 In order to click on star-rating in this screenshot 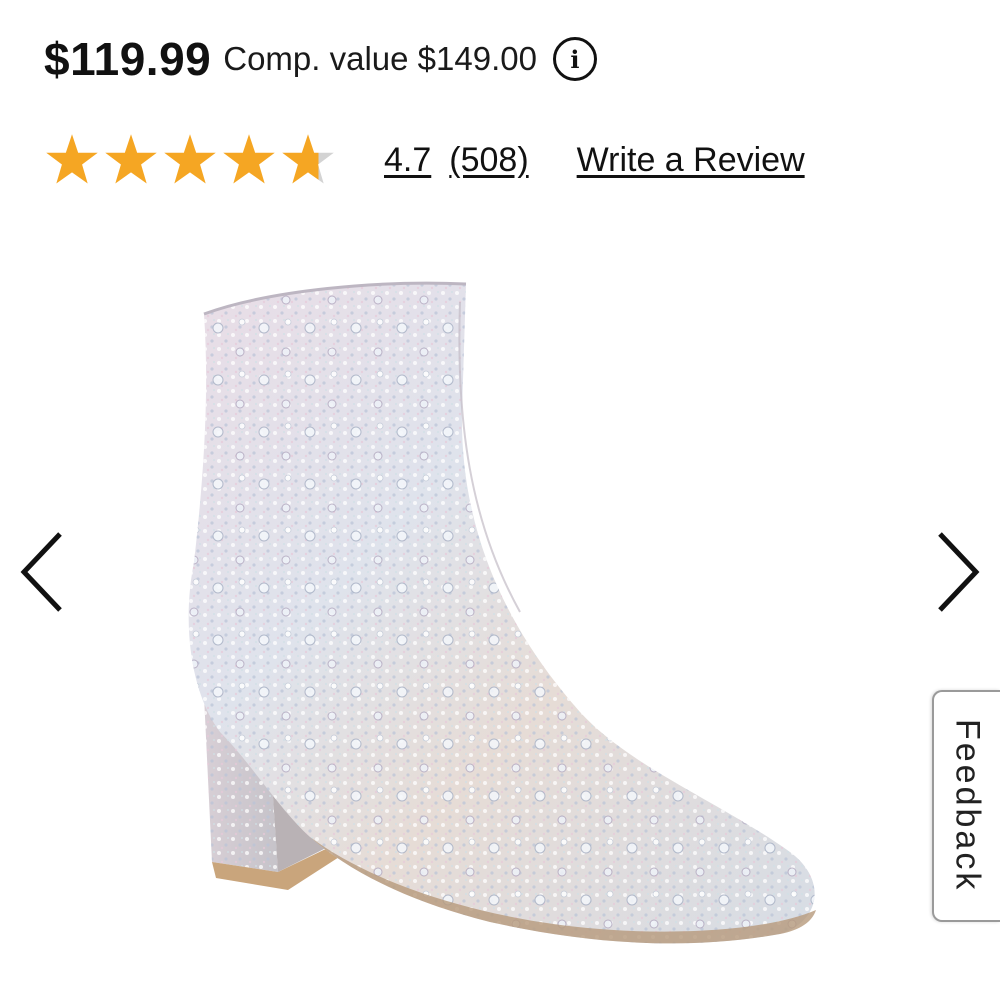, I will do `click(190, 160)`.